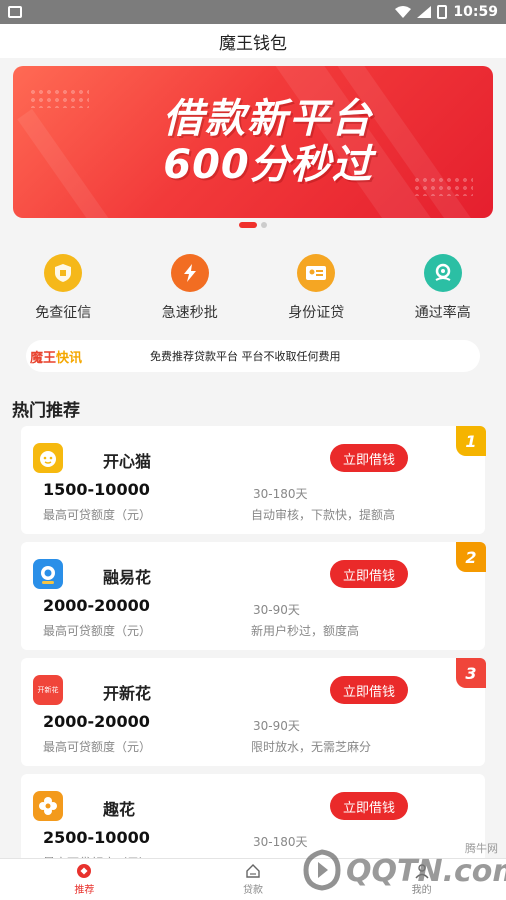 Image resolution: width=506 pixels, height=900 pixels. I want to click on wifi-icon, so click(403, 12).